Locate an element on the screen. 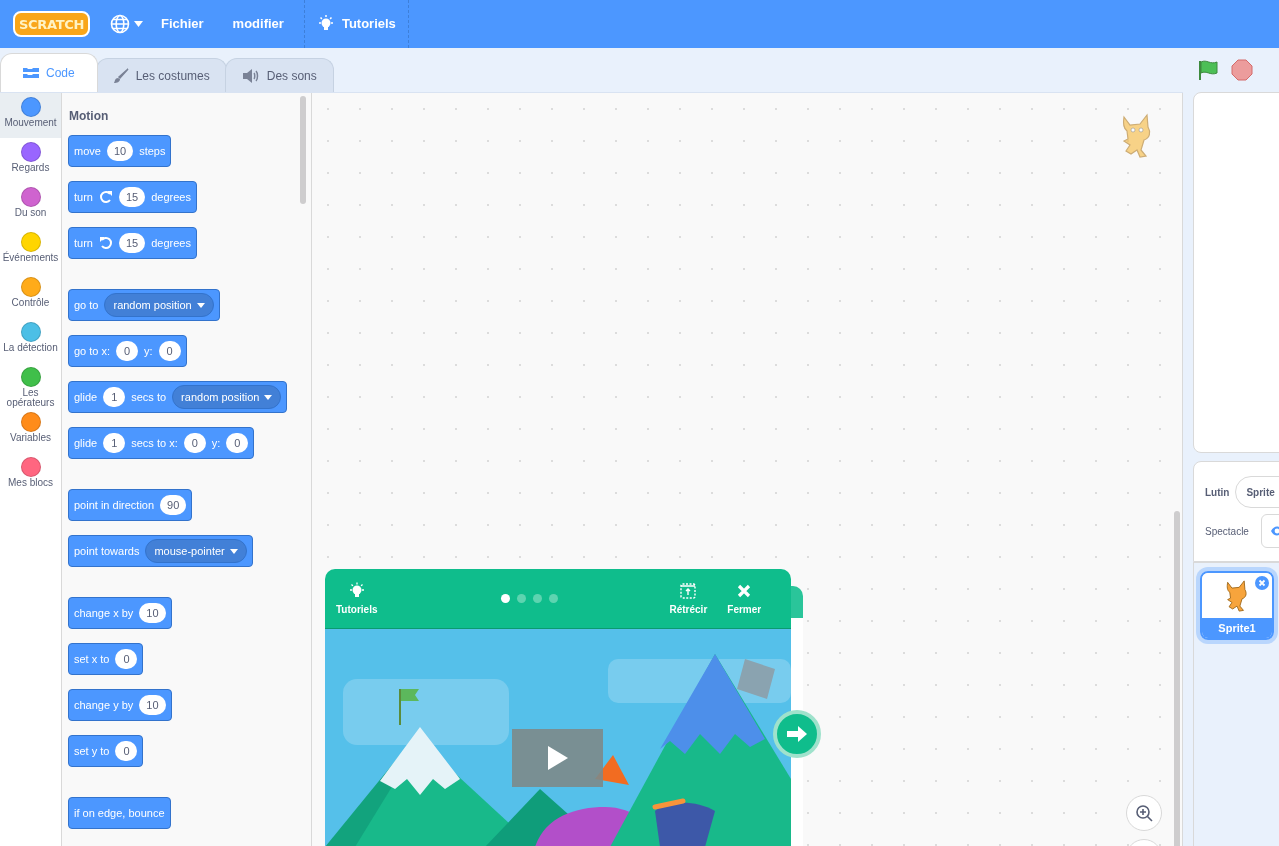 The width and height of the screenshot is (1279, 846). play-icon is located at coordinates (557, 758).